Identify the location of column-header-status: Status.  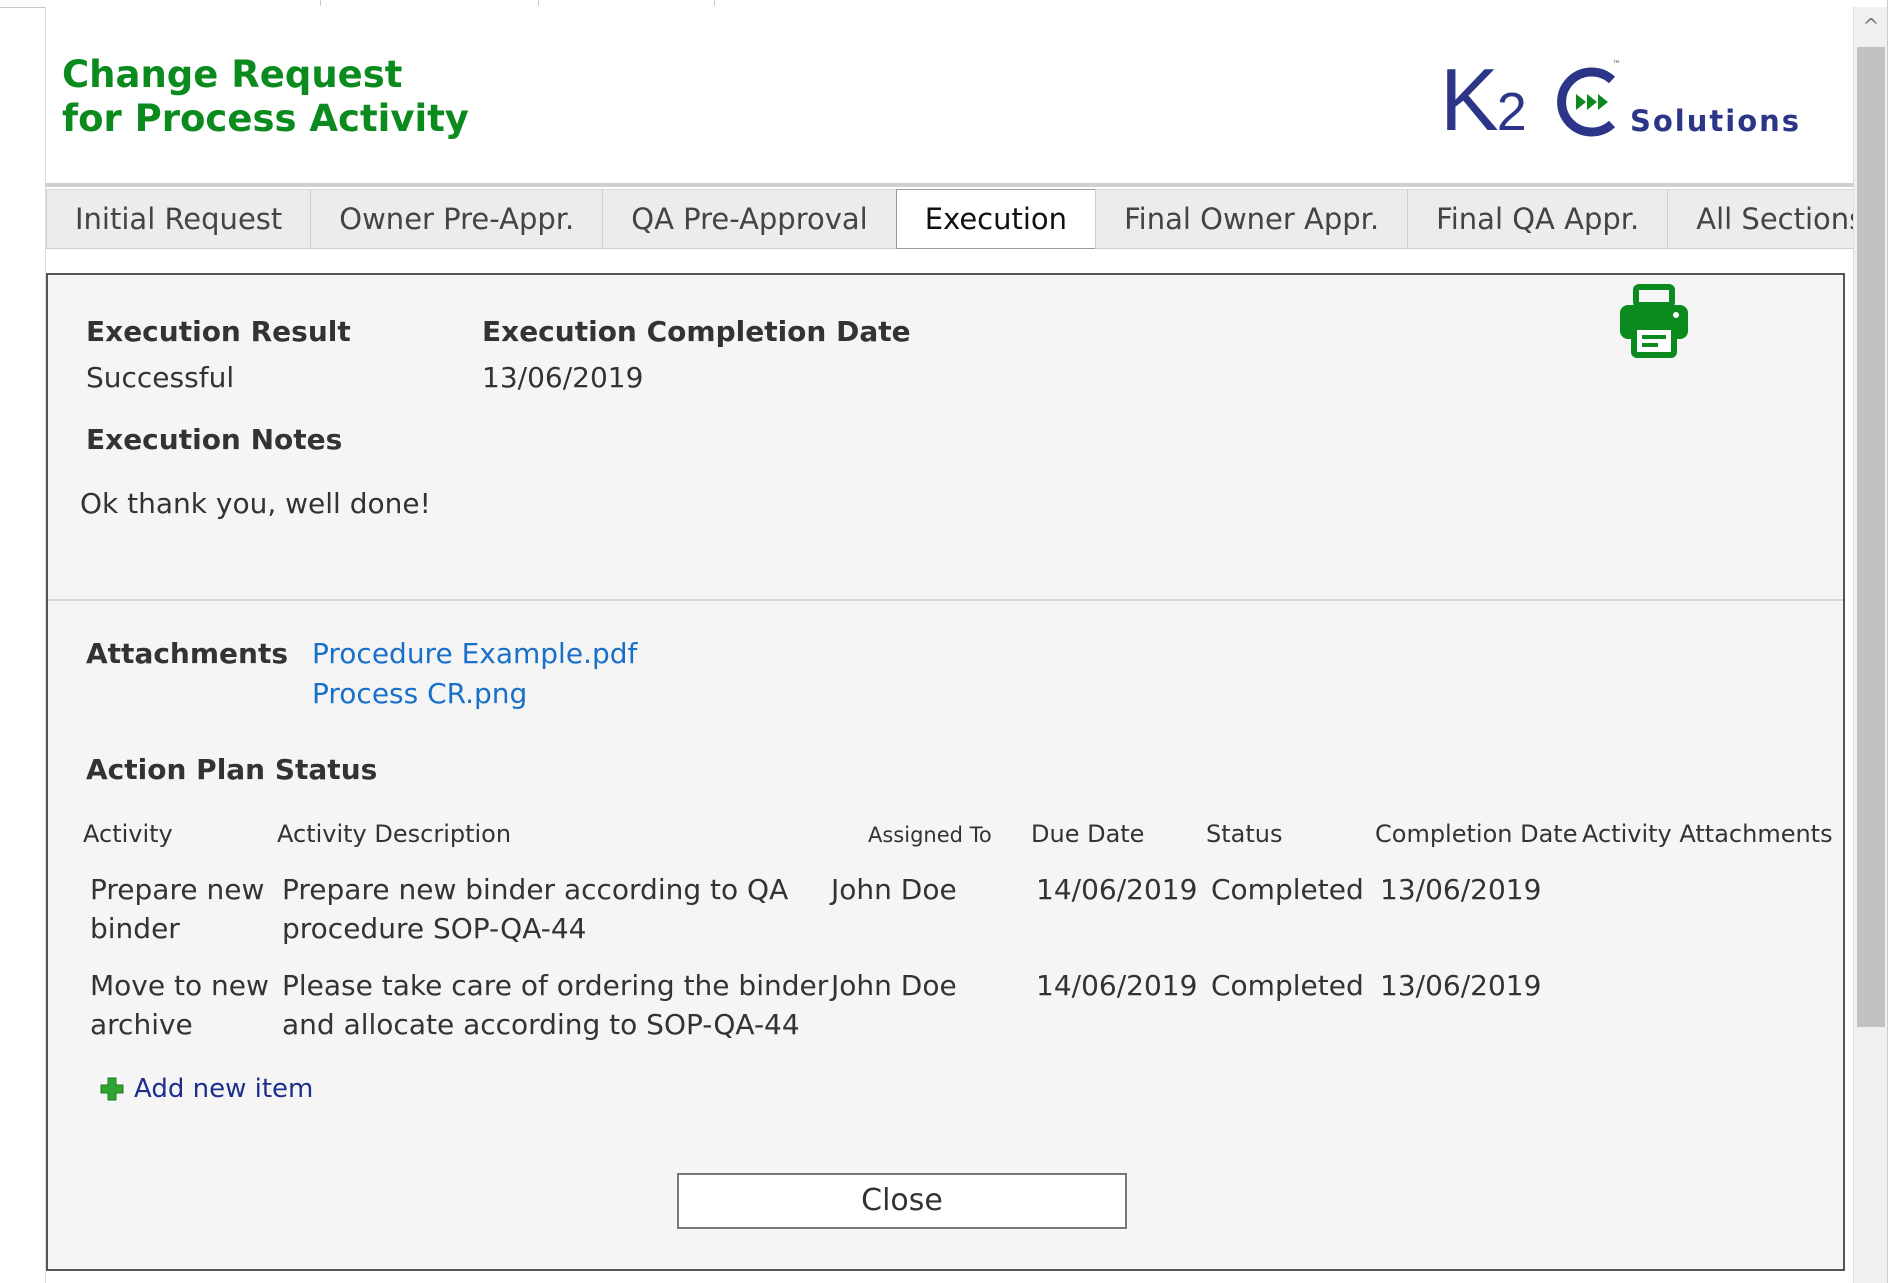
(1244, 834).